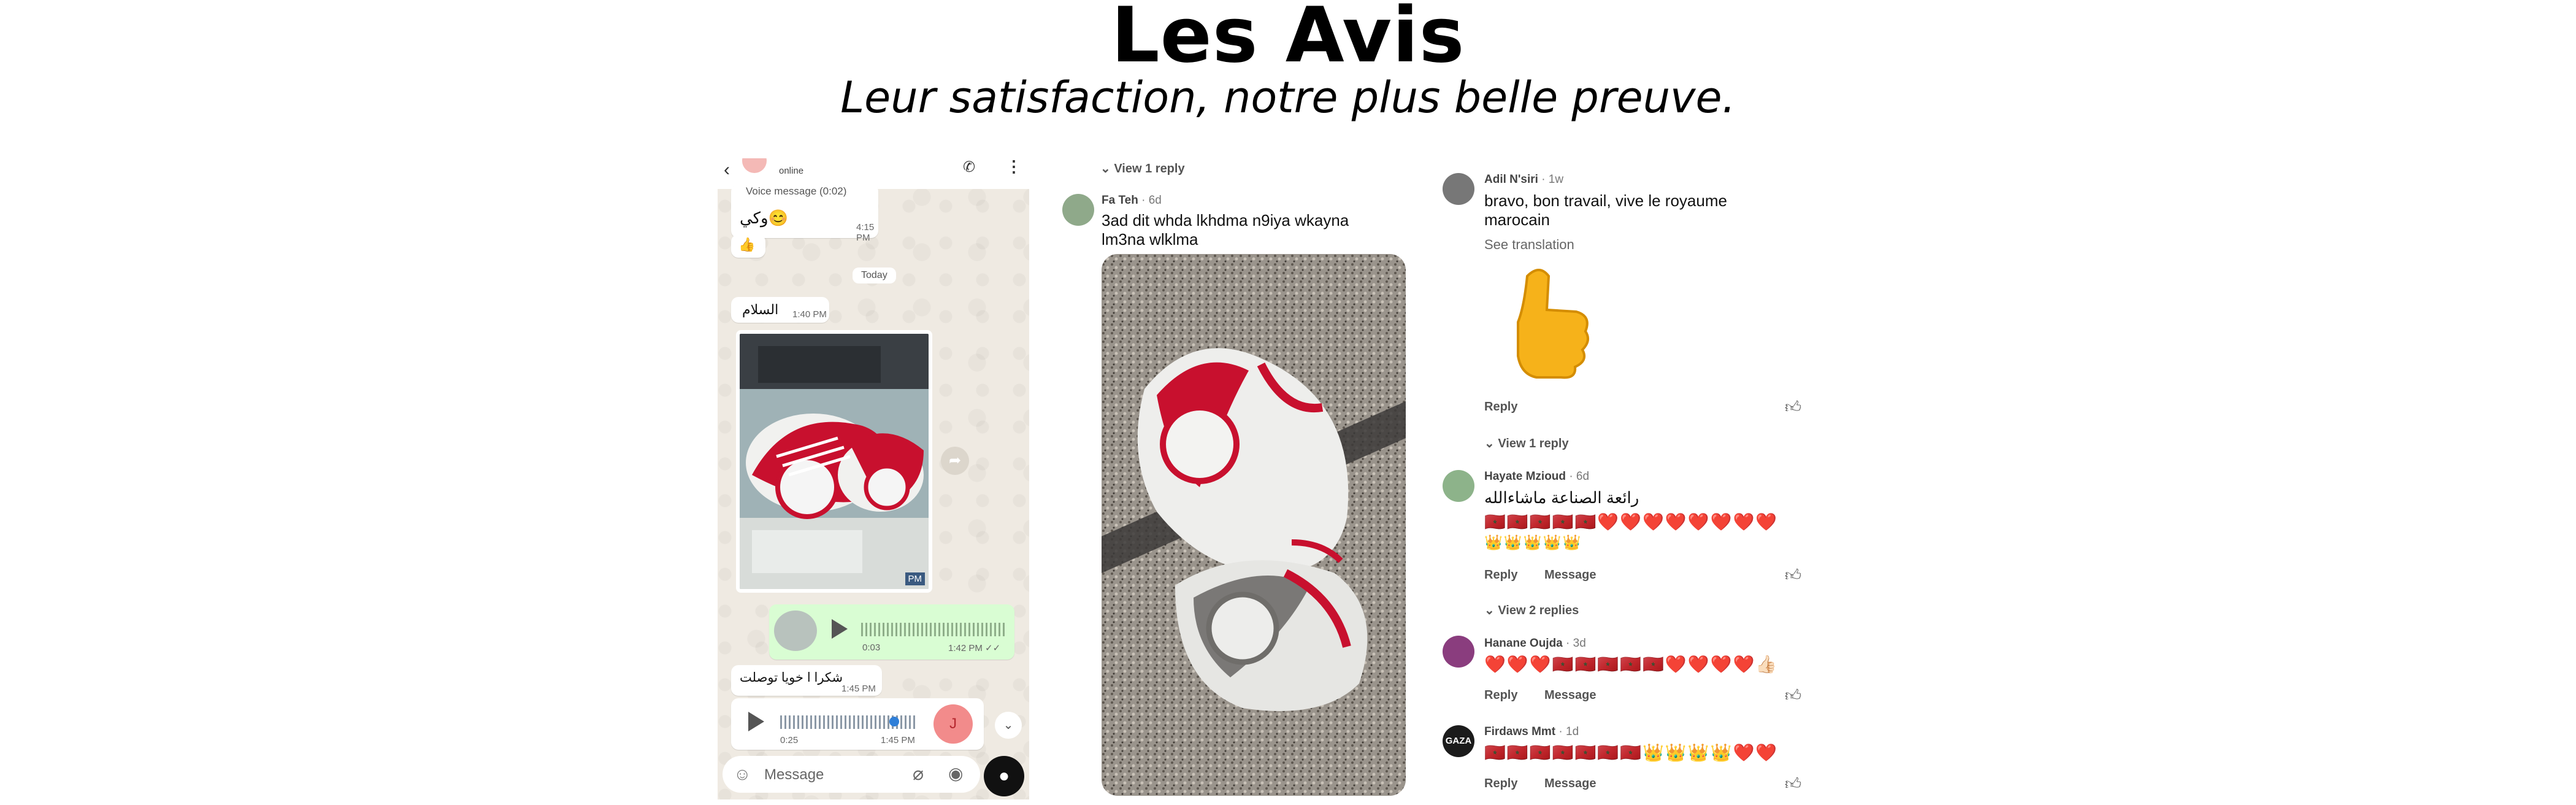 The image size is (2576, 805). I want to click on sneaker-photo-comment, so click(1254, 525).